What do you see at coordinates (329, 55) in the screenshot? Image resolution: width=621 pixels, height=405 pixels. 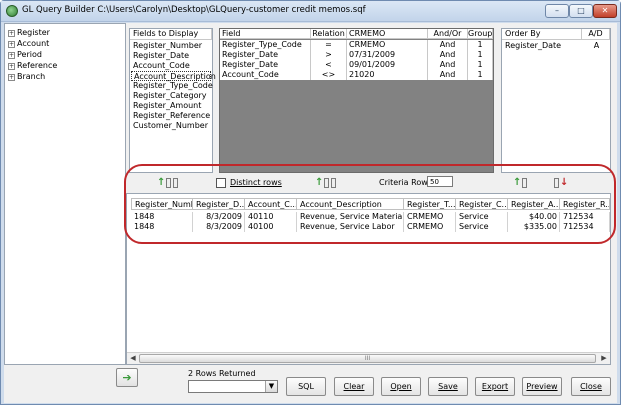 I see `criteria-relation-cell: >` at bounding box center [329, 55].